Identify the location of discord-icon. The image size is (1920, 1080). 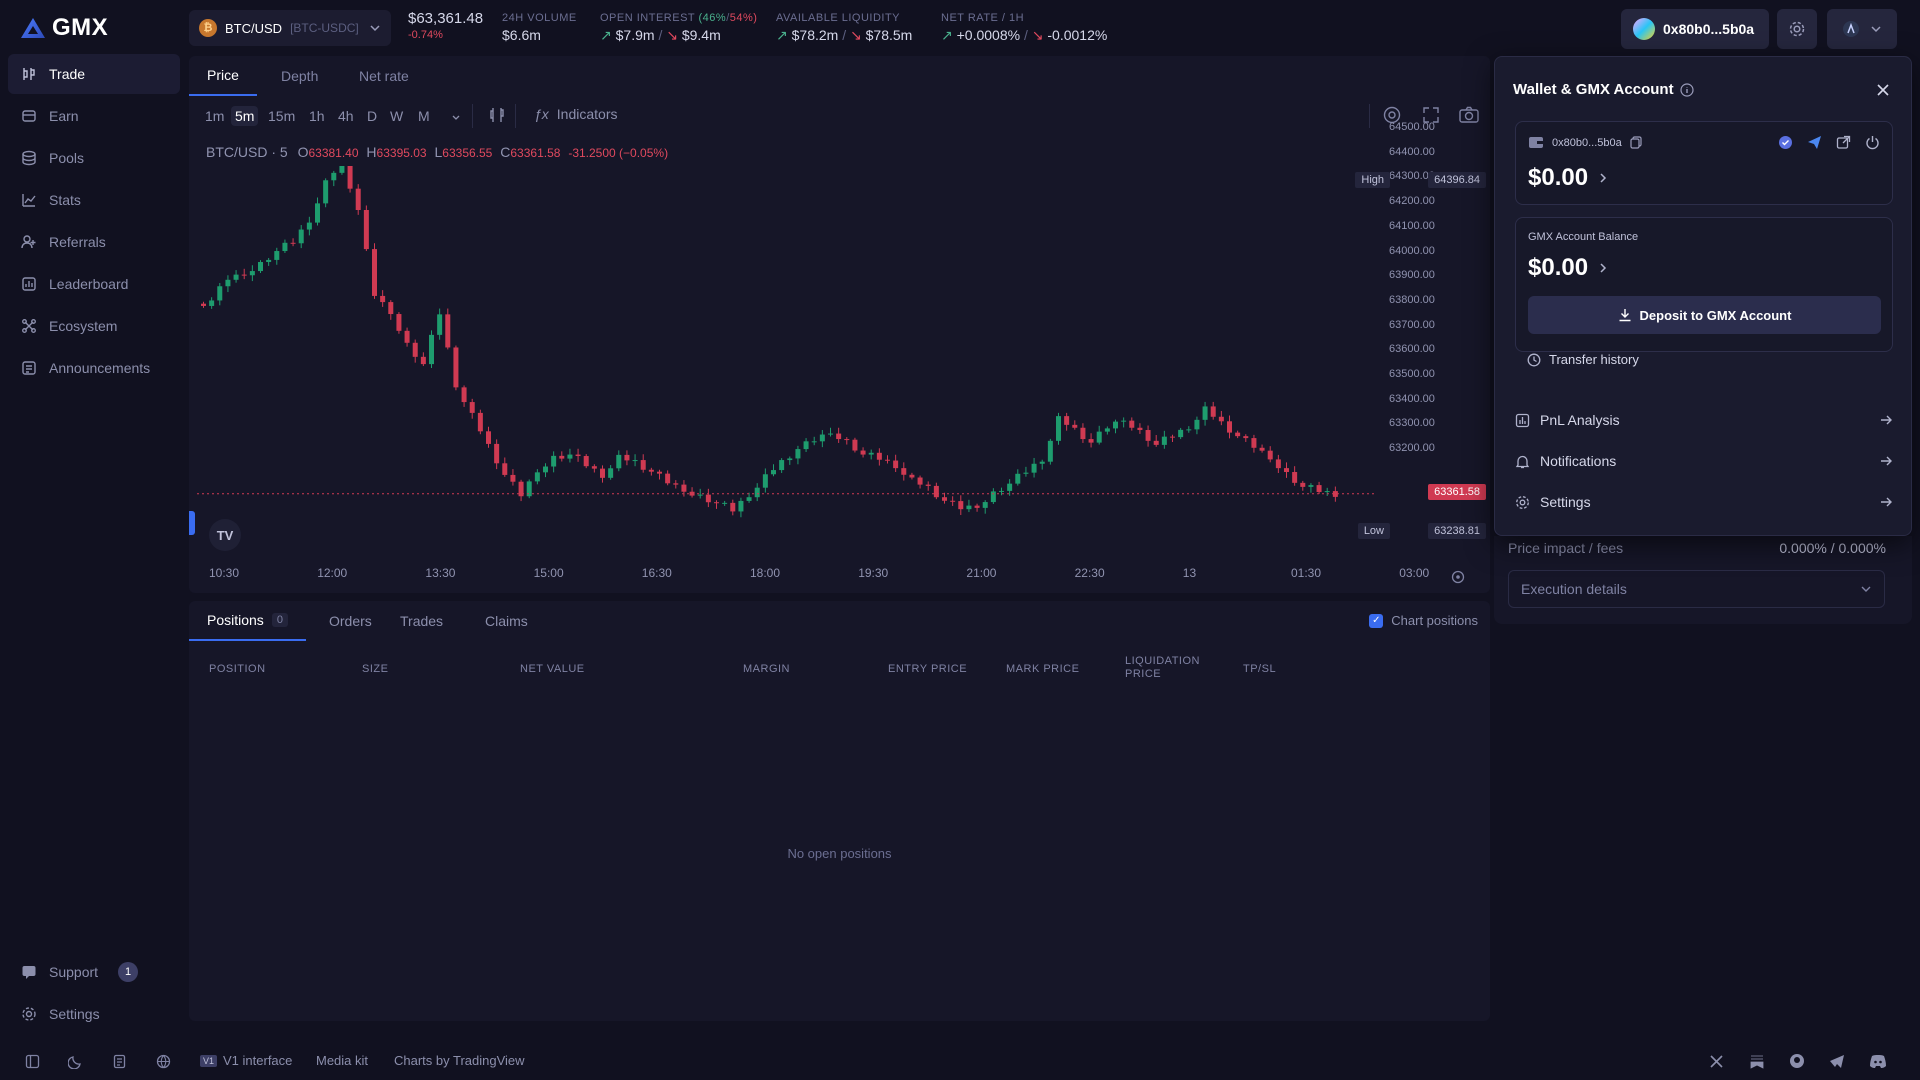
(1878, 1061).